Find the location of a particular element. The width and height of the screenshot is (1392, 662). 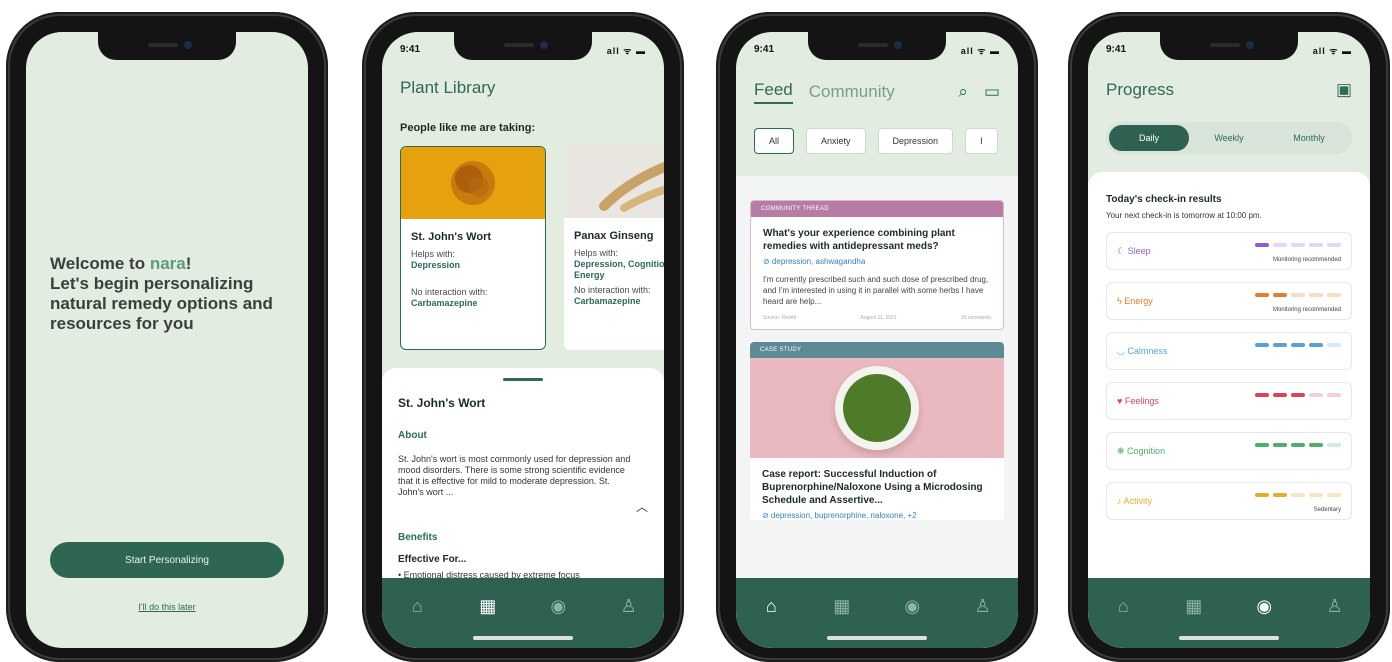

metric-calmness: ◡ Calmness is located at coordinates (1229, 351).